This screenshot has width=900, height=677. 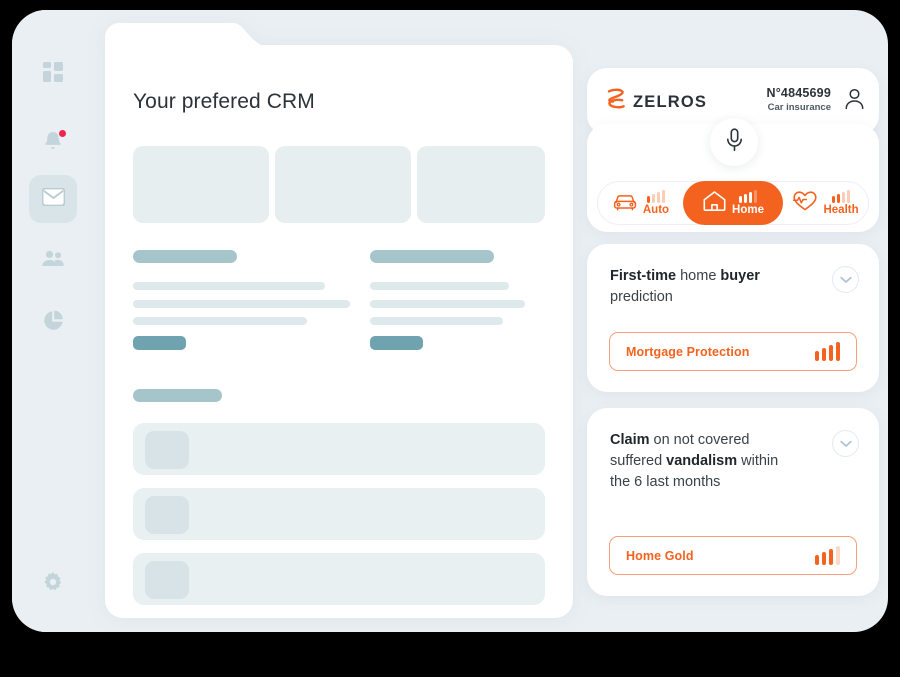 What do you see at coordinates (670, 101) in the screenshot?
I see `brand-name: ZELROS` at bounding box center [670, 101].